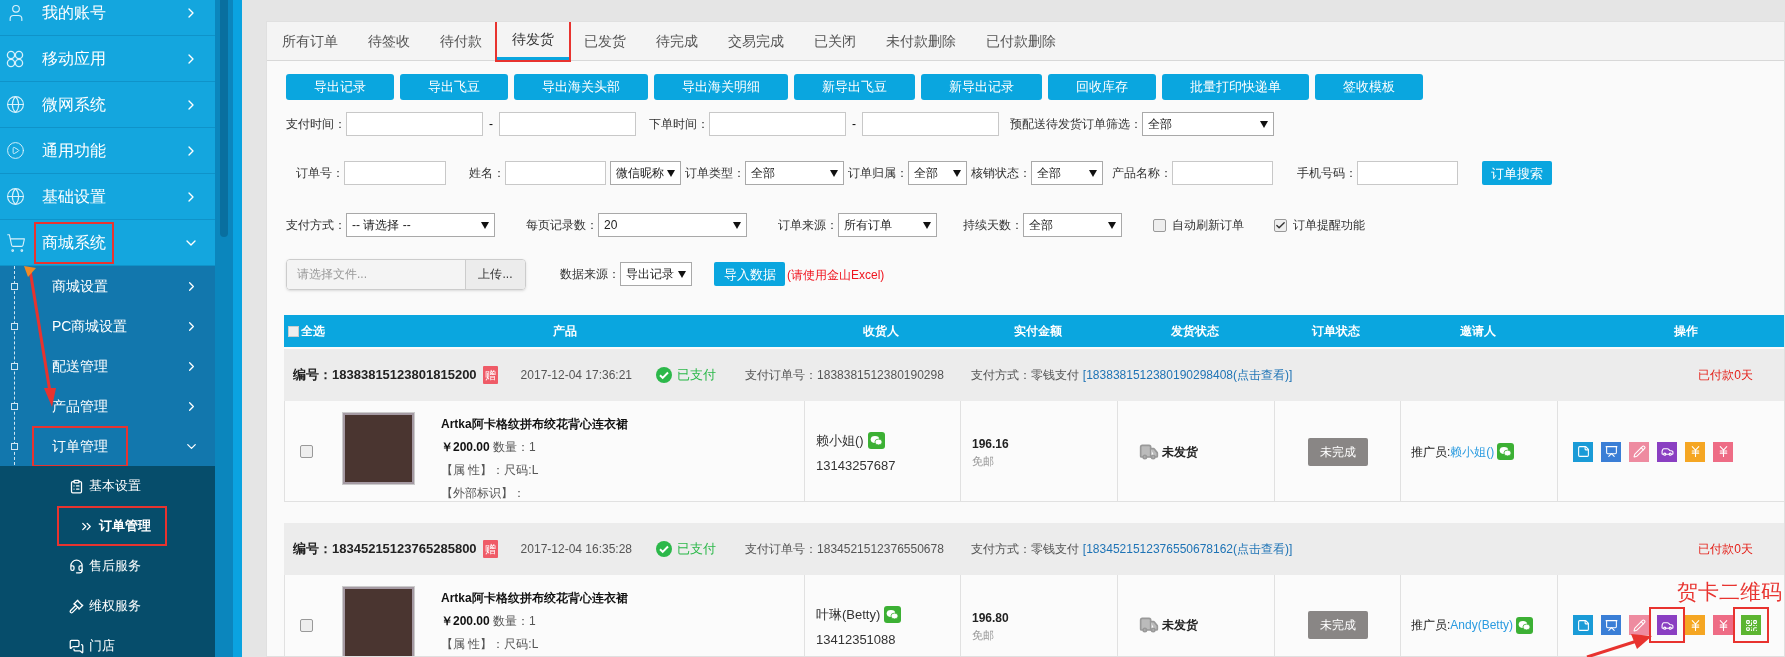 The image size is (1785, 657). What do you see at coordinates (645, 173) in the screenshot?
I see `dropdown: 微信昵称` at bounding box center [645, 173].